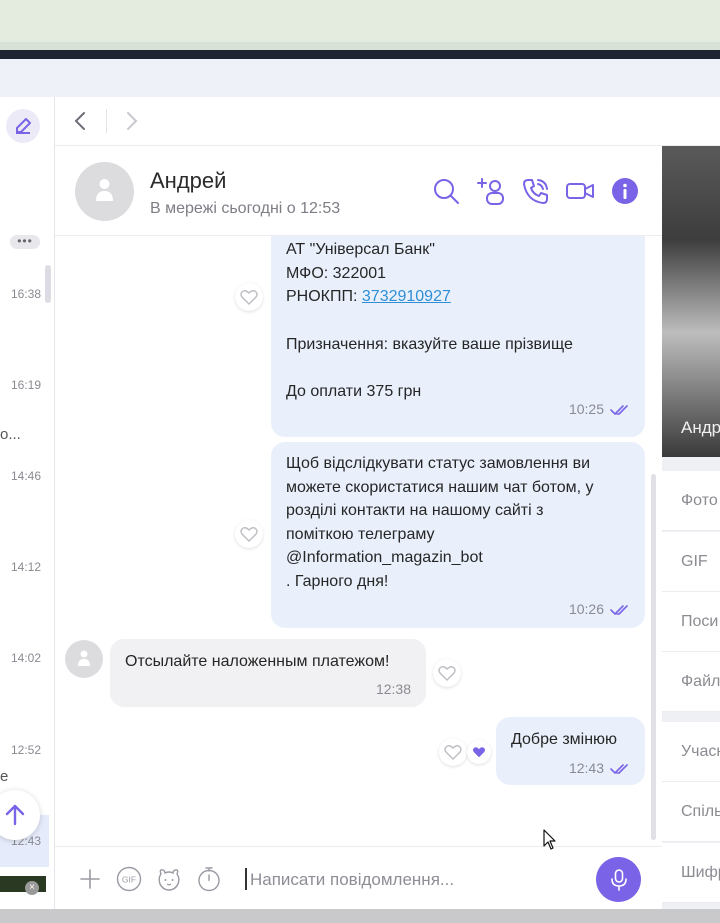 Image resolution: width=720 pixels, height=923 pixels. Describe the element at coordinates (691, 622) in the screenshot. I see `panel-item-links: Поси` at that location.